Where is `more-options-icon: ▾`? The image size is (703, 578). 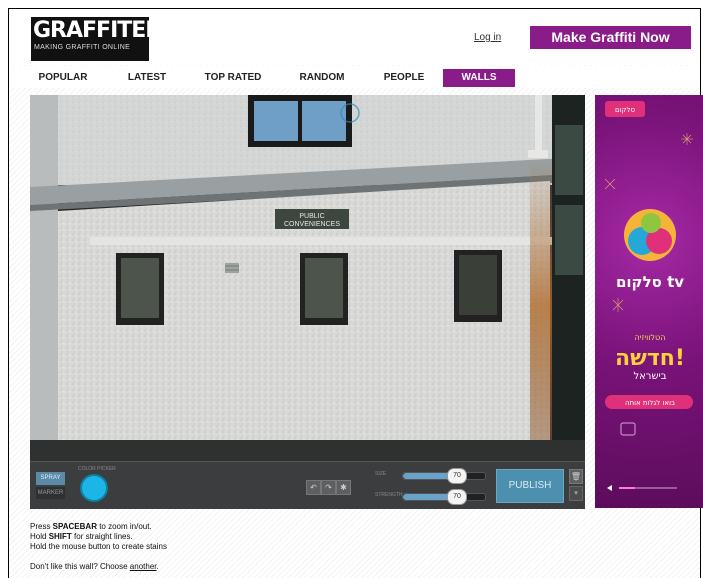
more-options-icon: ▾ is located at coordinates (576, 493).